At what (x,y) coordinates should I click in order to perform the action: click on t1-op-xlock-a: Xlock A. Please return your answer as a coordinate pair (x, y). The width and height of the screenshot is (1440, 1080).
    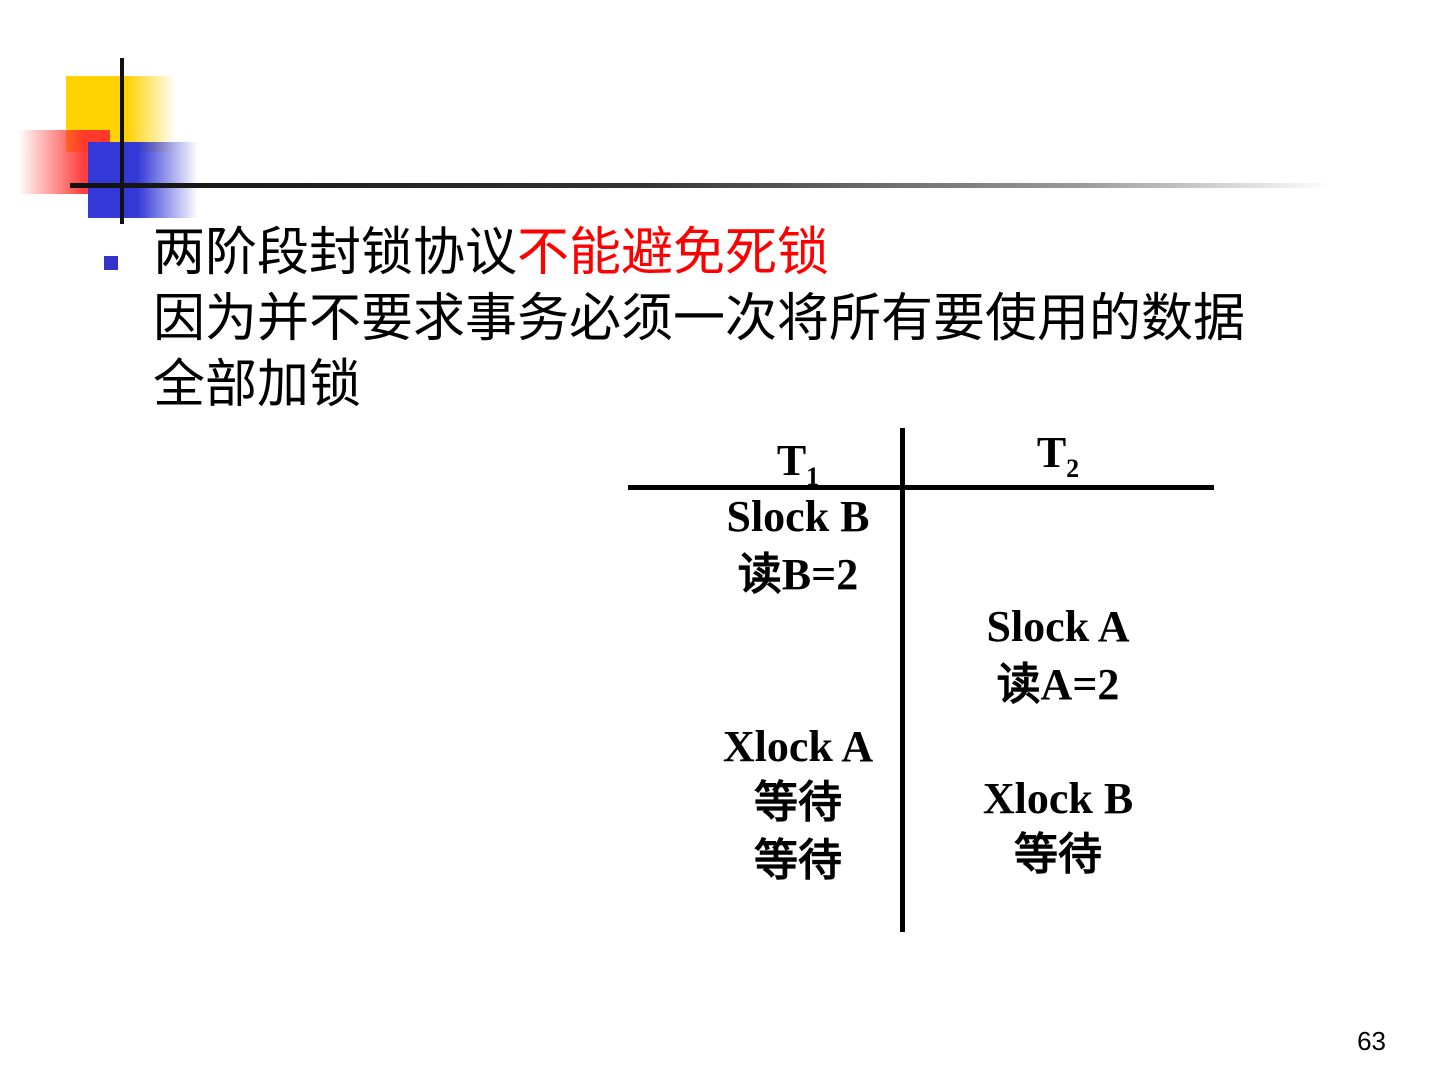
    Looking at the image, I should click on (798, 746).